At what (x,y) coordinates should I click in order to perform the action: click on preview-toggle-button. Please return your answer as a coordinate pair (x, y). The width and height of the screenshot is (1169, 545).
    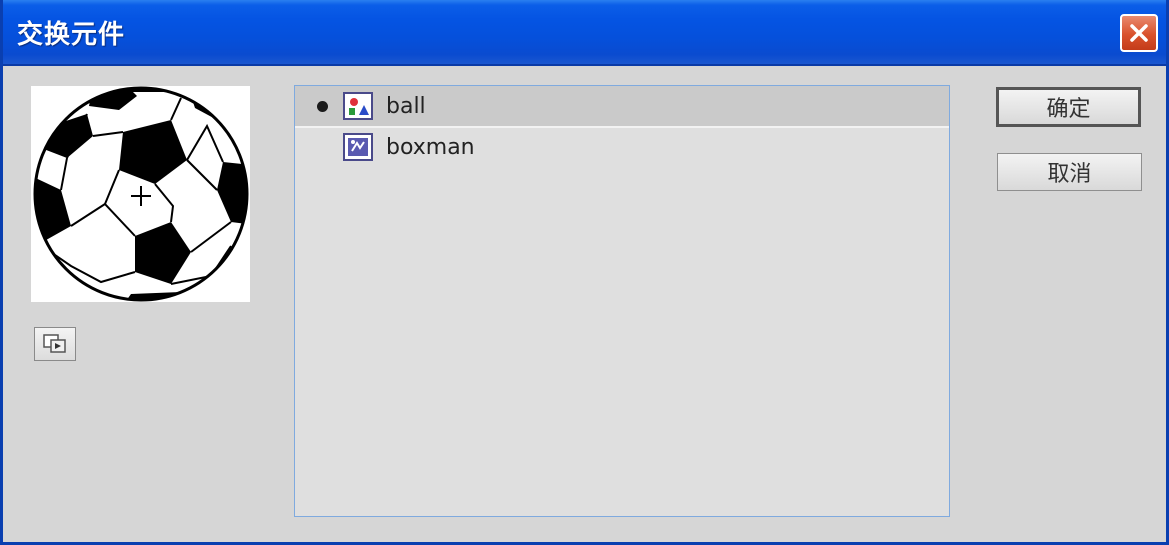
    Looking at the image, I should click on (55, 344).